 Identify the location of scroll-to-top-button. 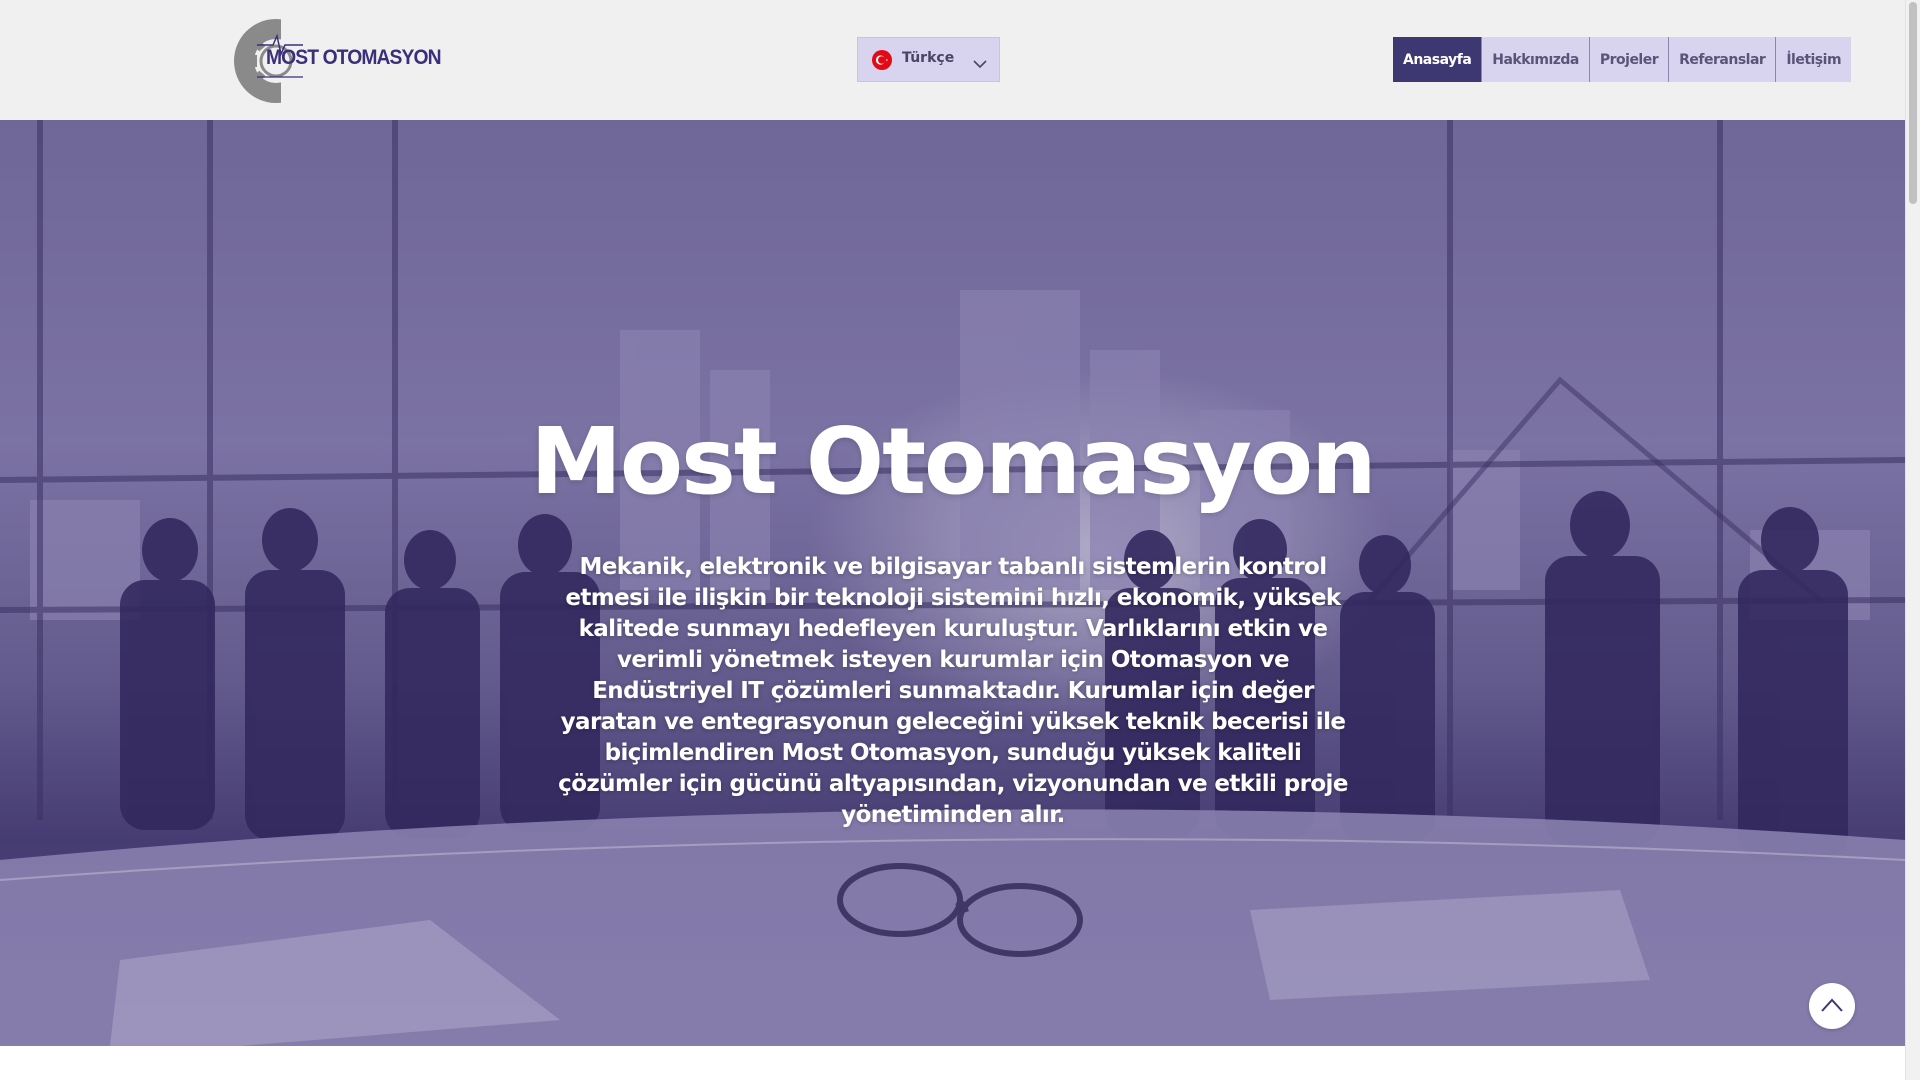
(1832, 1006).